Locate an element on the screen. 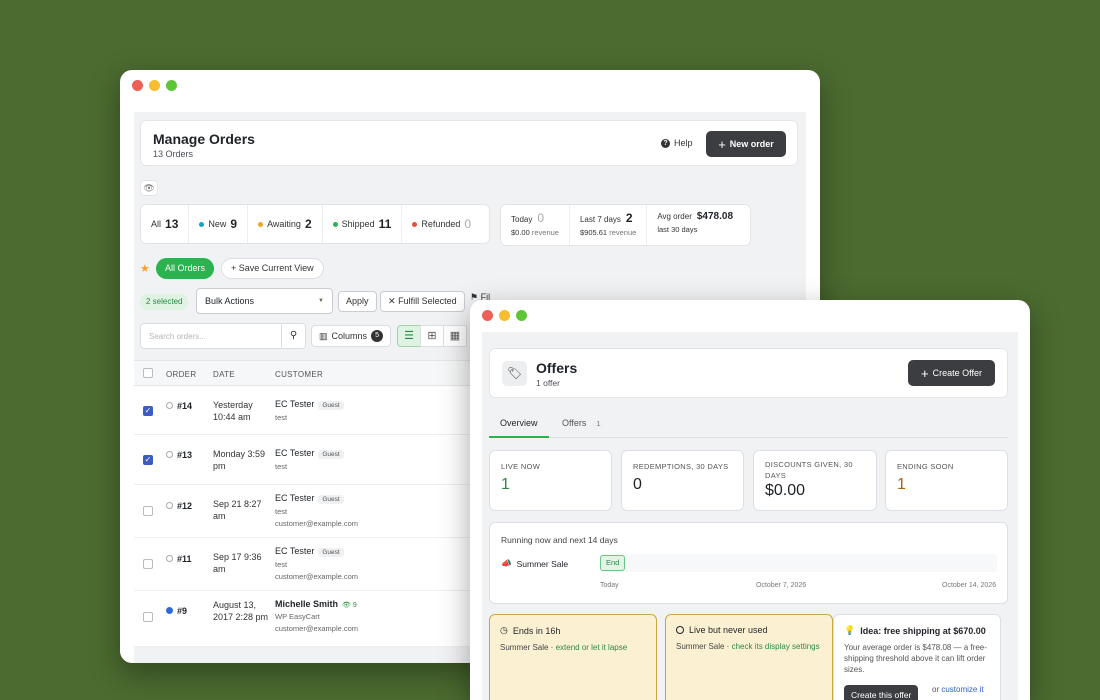 The width and height of the screenshot is (1100, 700). status-label: Awaiting is located at coordinates (284, 224).